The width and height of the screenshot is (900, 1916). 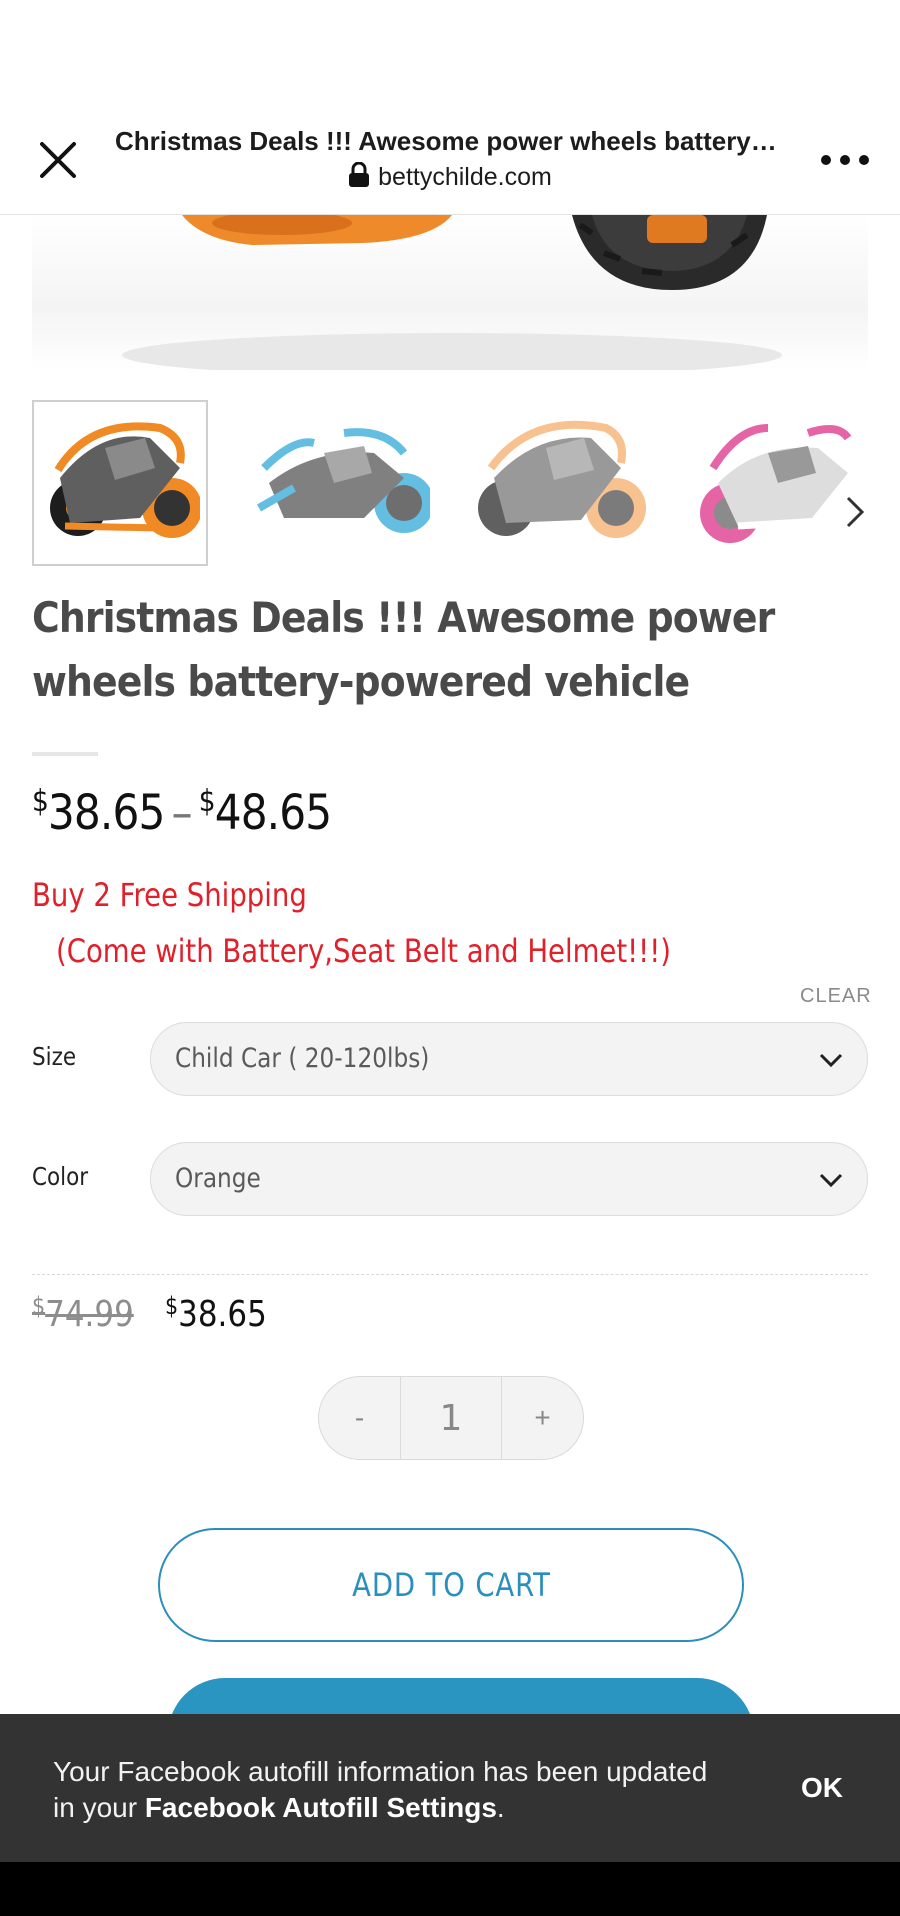 I want to click on title-divider, so click(x=65, y=754).